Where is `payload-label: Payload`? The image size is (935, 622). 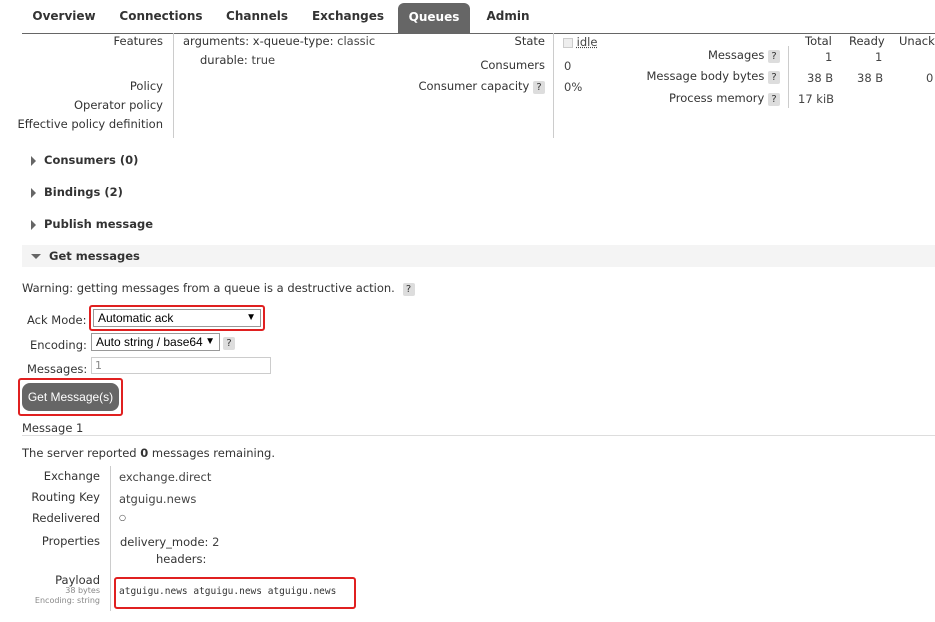 payload-label: Payload is located at coordinates (77, 580).